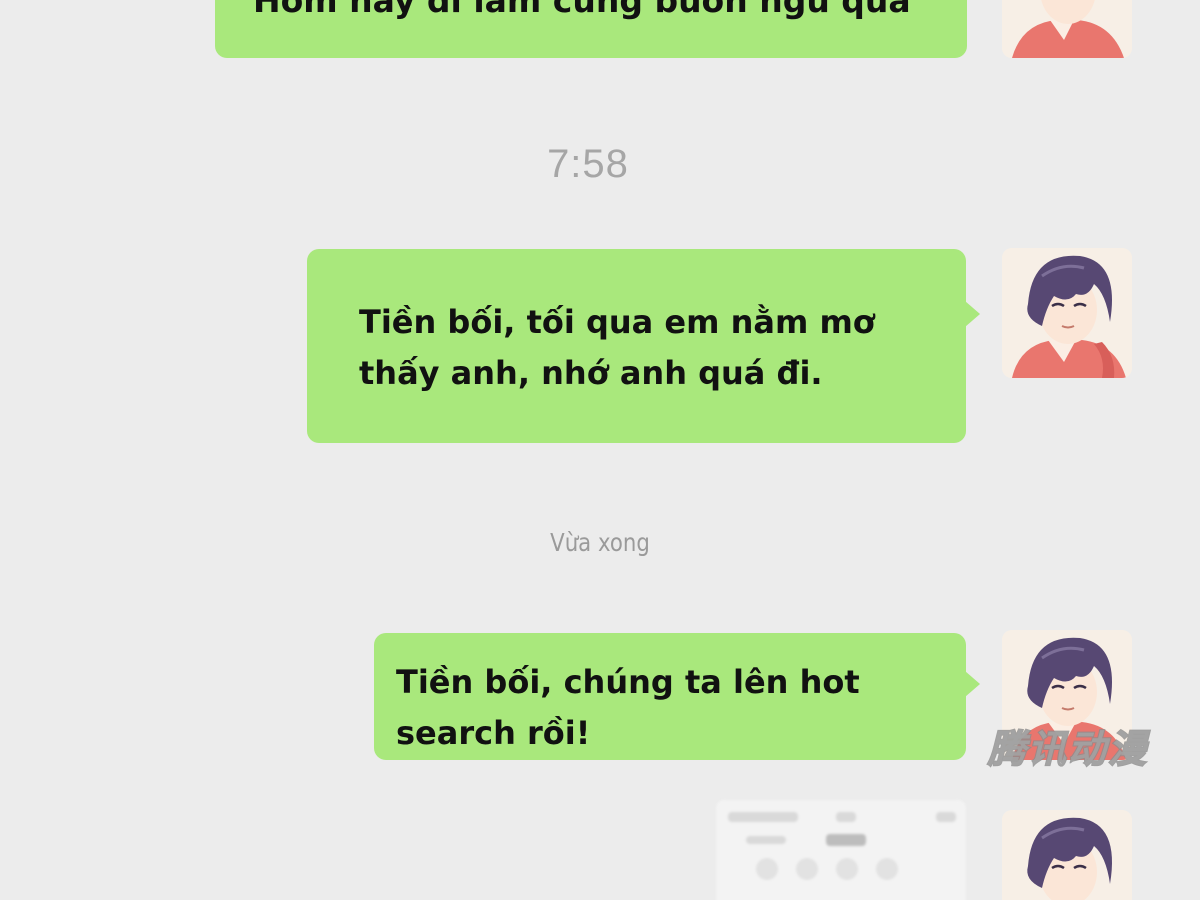 Image resolution: width=1200 pixels, height=900 pixels. Describe the element at coordinates (582, 10) in the screenshot. I see `message-text: Hôm nay đi làm cũng buồn ngủ quá` at that location.